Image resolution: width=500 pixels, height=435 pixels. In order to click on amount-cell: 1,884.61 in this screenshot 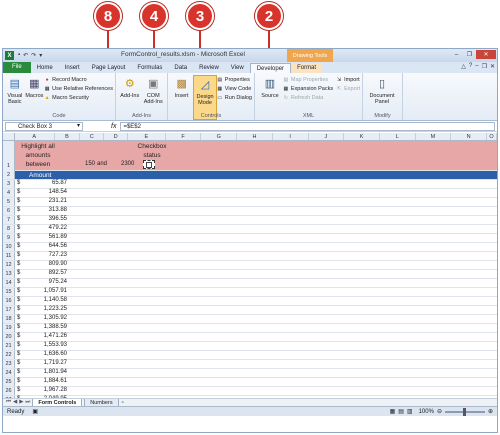, I will do `click(45, 381)`.